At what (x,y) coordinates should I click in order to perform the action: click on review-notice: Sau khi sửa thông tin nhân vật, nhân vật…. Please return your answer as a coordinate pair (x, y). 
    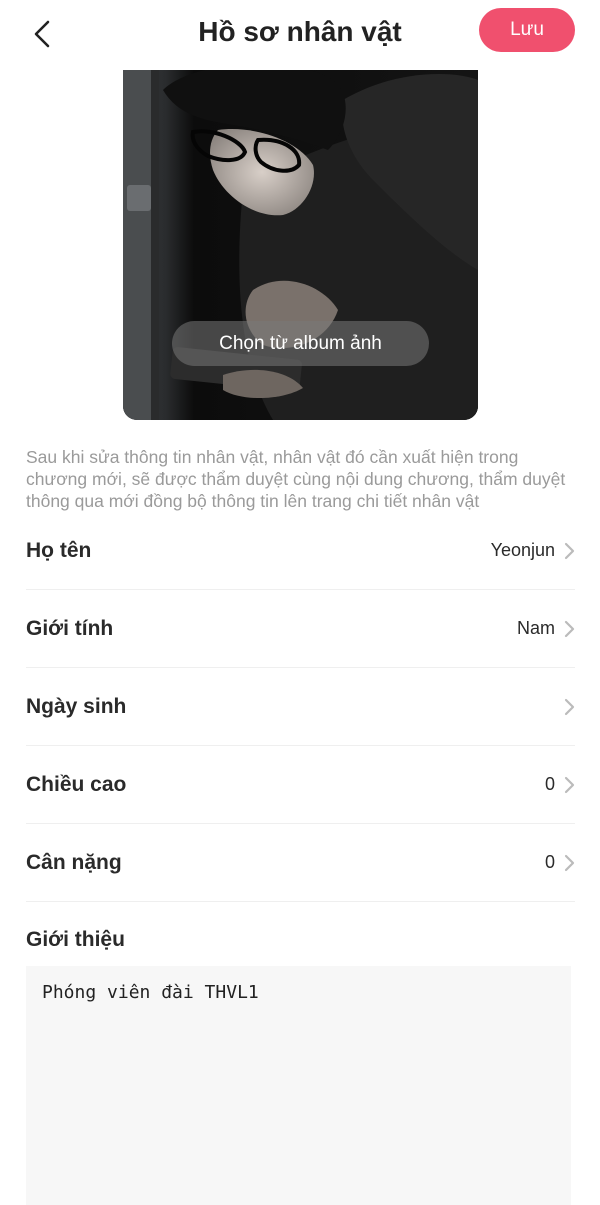
    Looking at the image, I should click on (296, 479).